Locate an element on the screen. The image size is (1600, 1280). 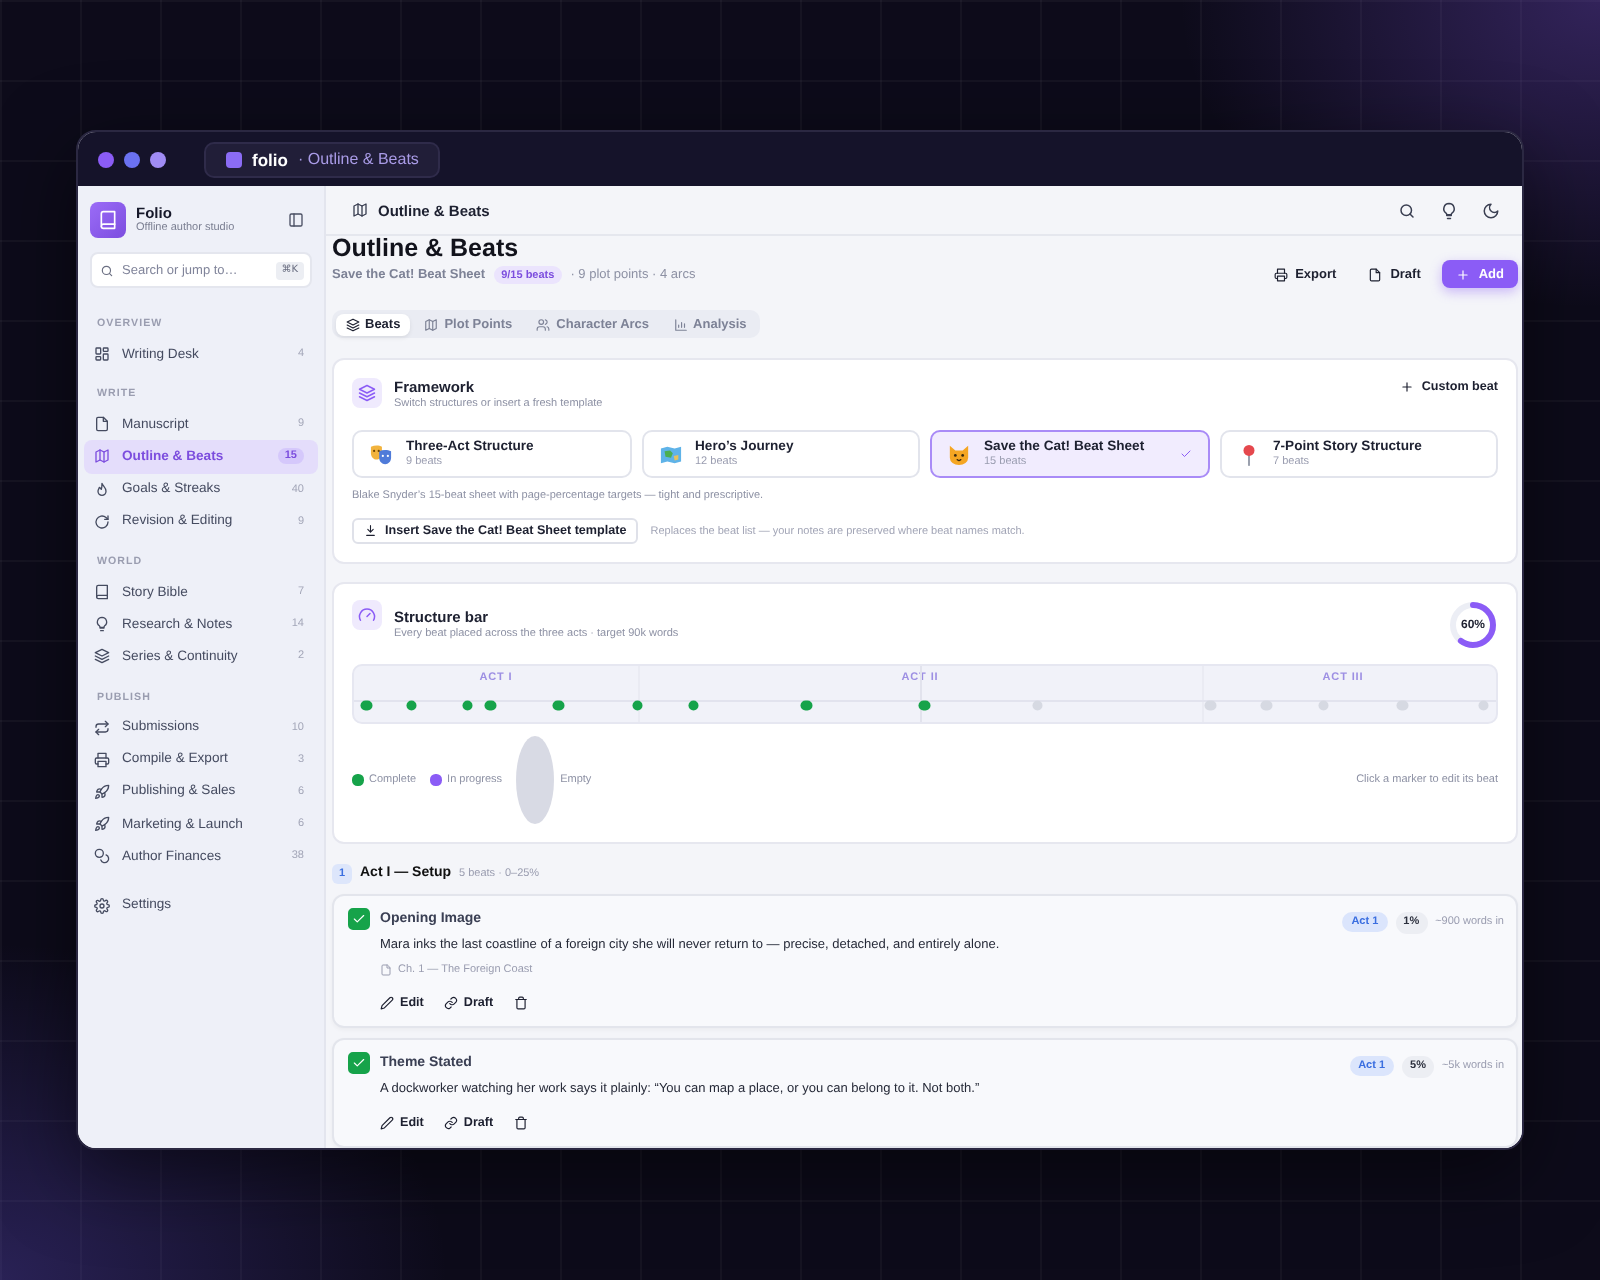
flame-icon is located at coordinates (102, 489).